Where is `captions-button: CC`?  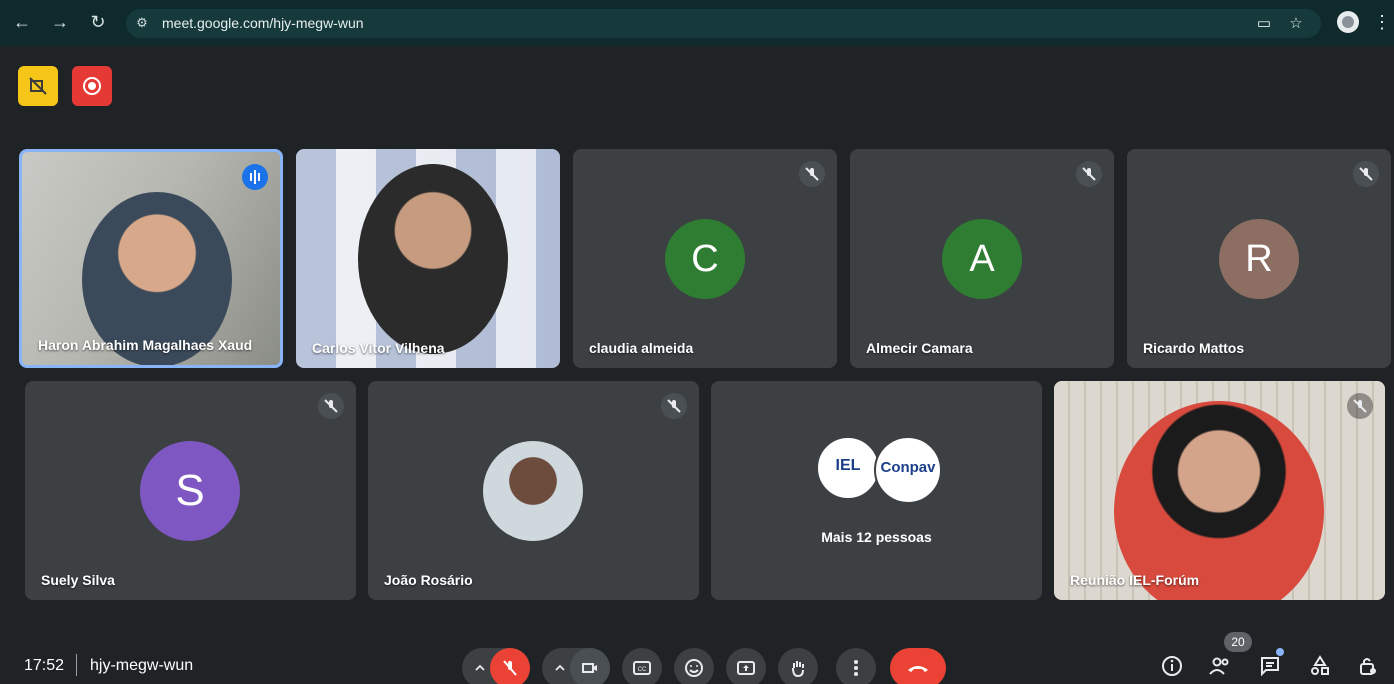 captions-button: CC is located at coordinates (642, 666).